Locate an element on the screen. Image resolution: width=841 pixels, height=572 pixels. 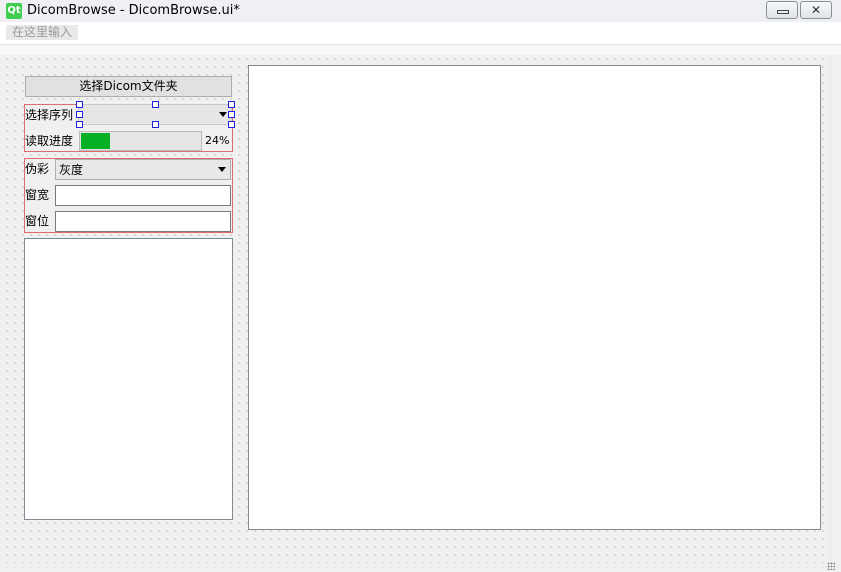
image-list-panel is located at coordinates (128, 379).